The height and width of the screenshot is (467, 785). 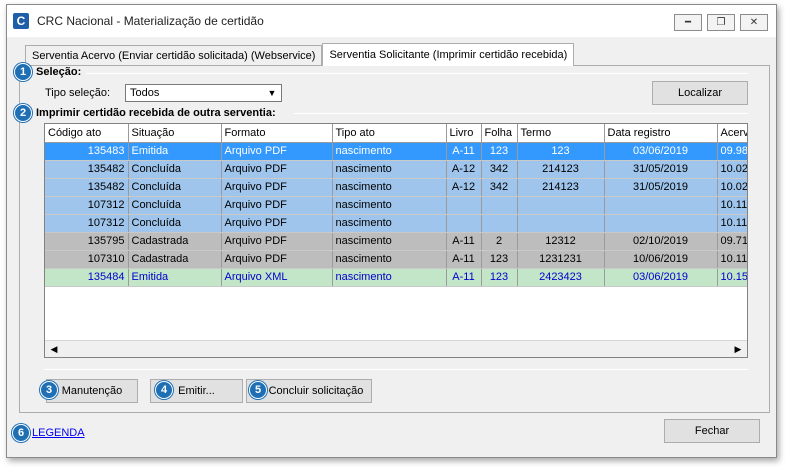 What do you see at coordinates (732, 133) in the screenshot?
I see `col-acervo: Acervo` at bounding box center [732, 133].